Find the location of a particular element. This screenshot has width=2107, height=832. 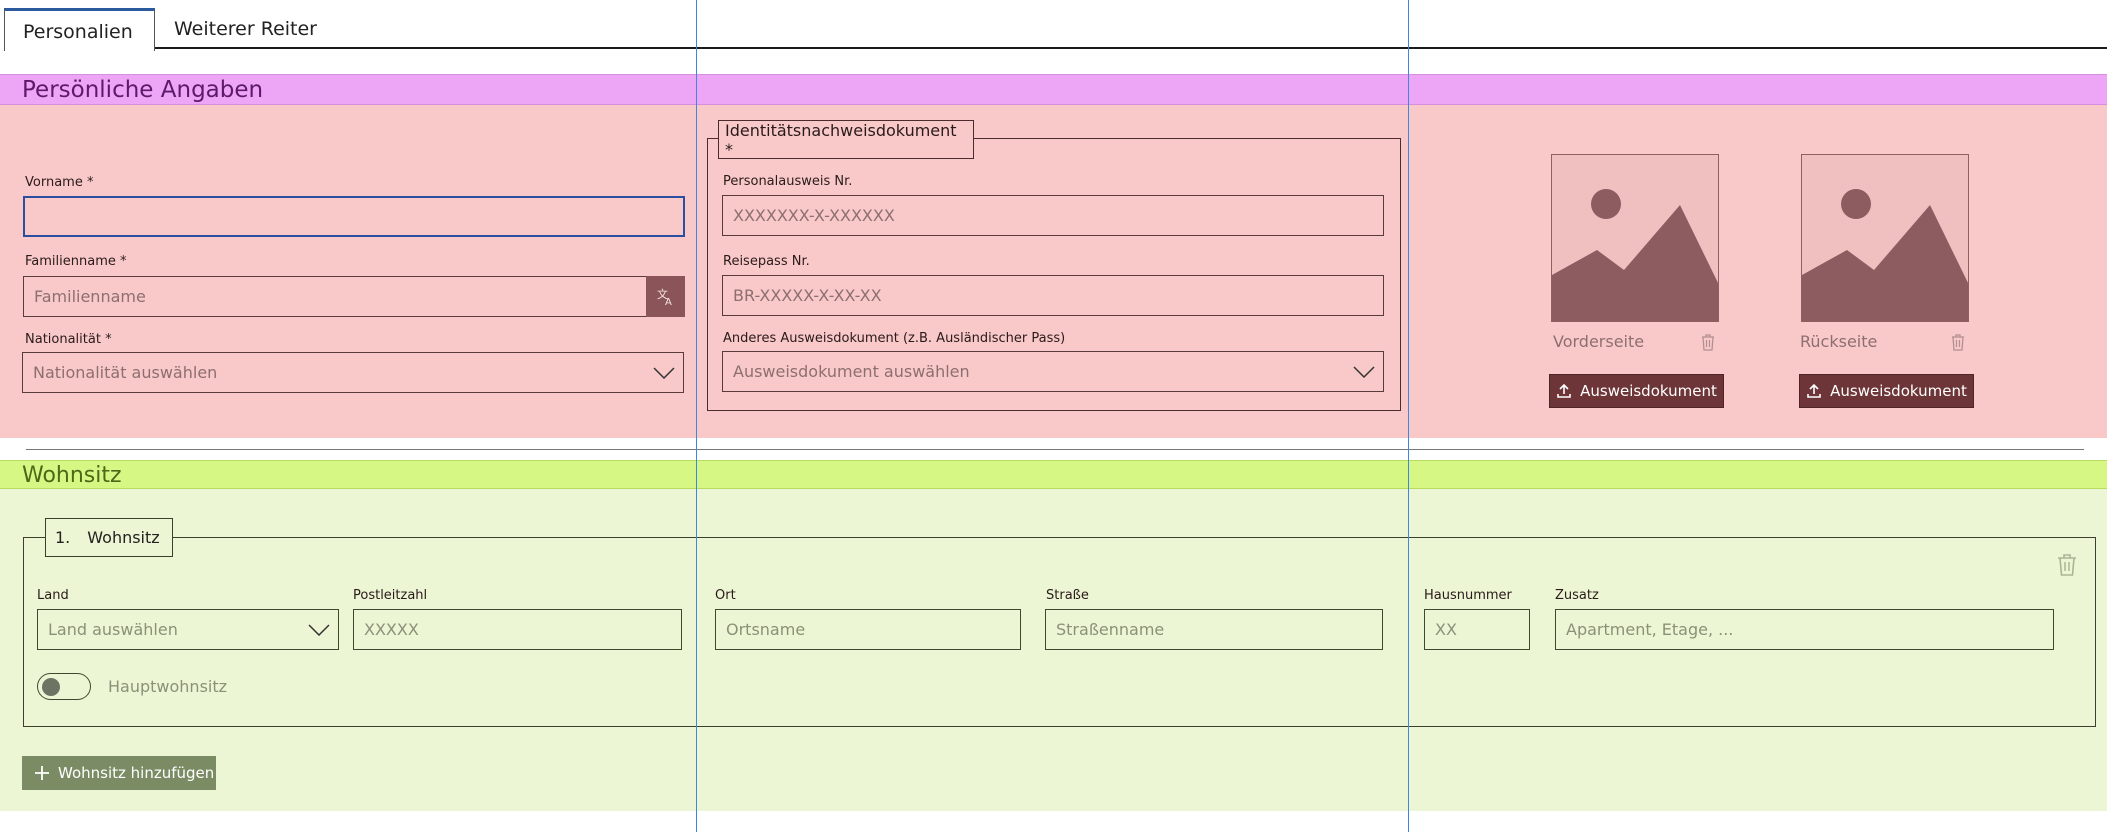

plz-label: Postleitzahl is located at coordinates (390, 595).